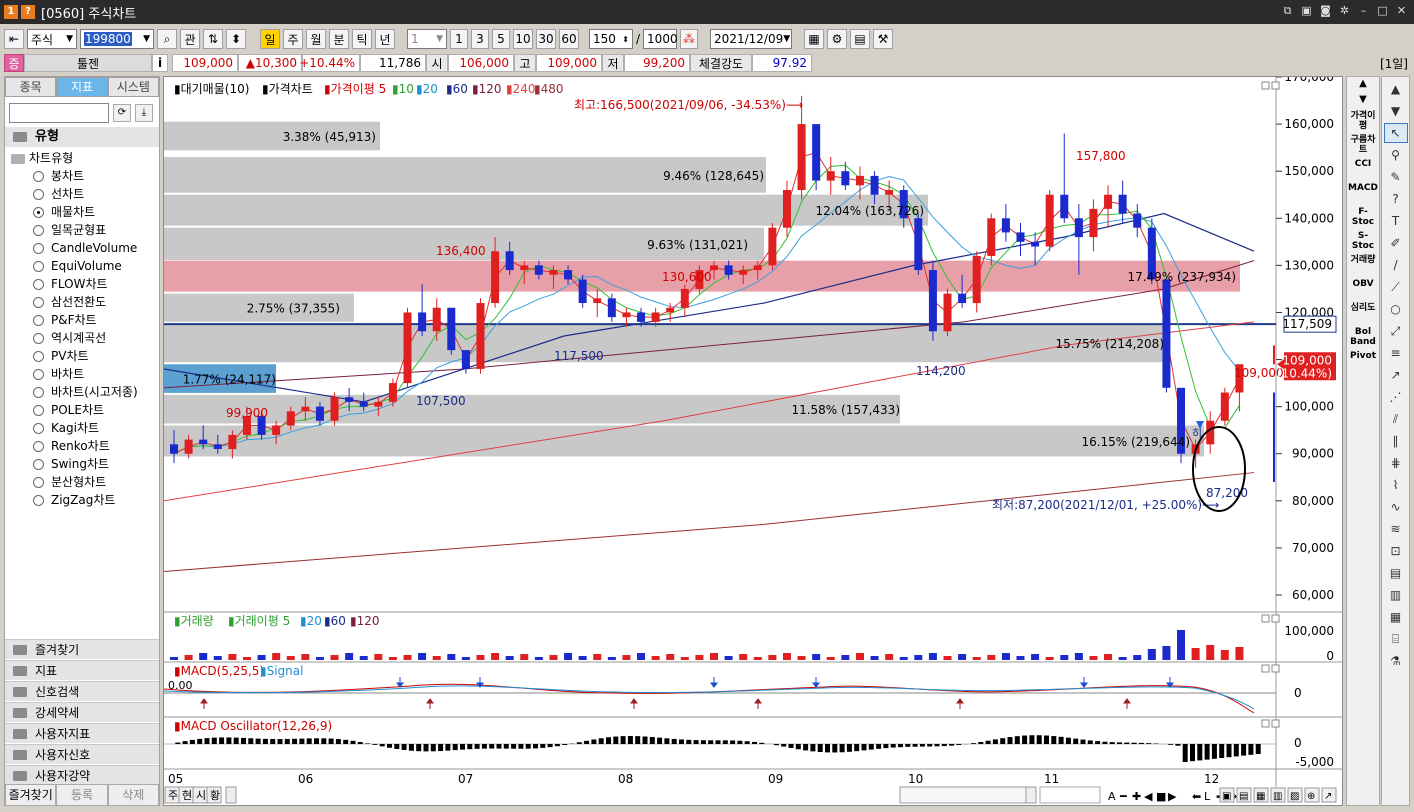  Describe the element at coordinates (52, 39) in the screenshot. I see `market-select: 주식 ▼` at that location.